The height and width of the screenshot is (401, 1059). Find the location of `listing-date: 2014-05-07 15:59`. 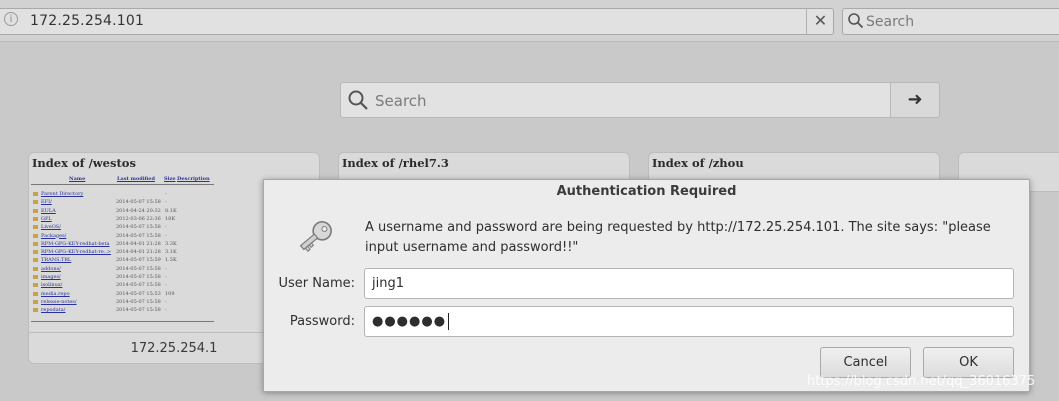

listing-date: 2014-05-07 15:59 is located at coordinates (138, 260).